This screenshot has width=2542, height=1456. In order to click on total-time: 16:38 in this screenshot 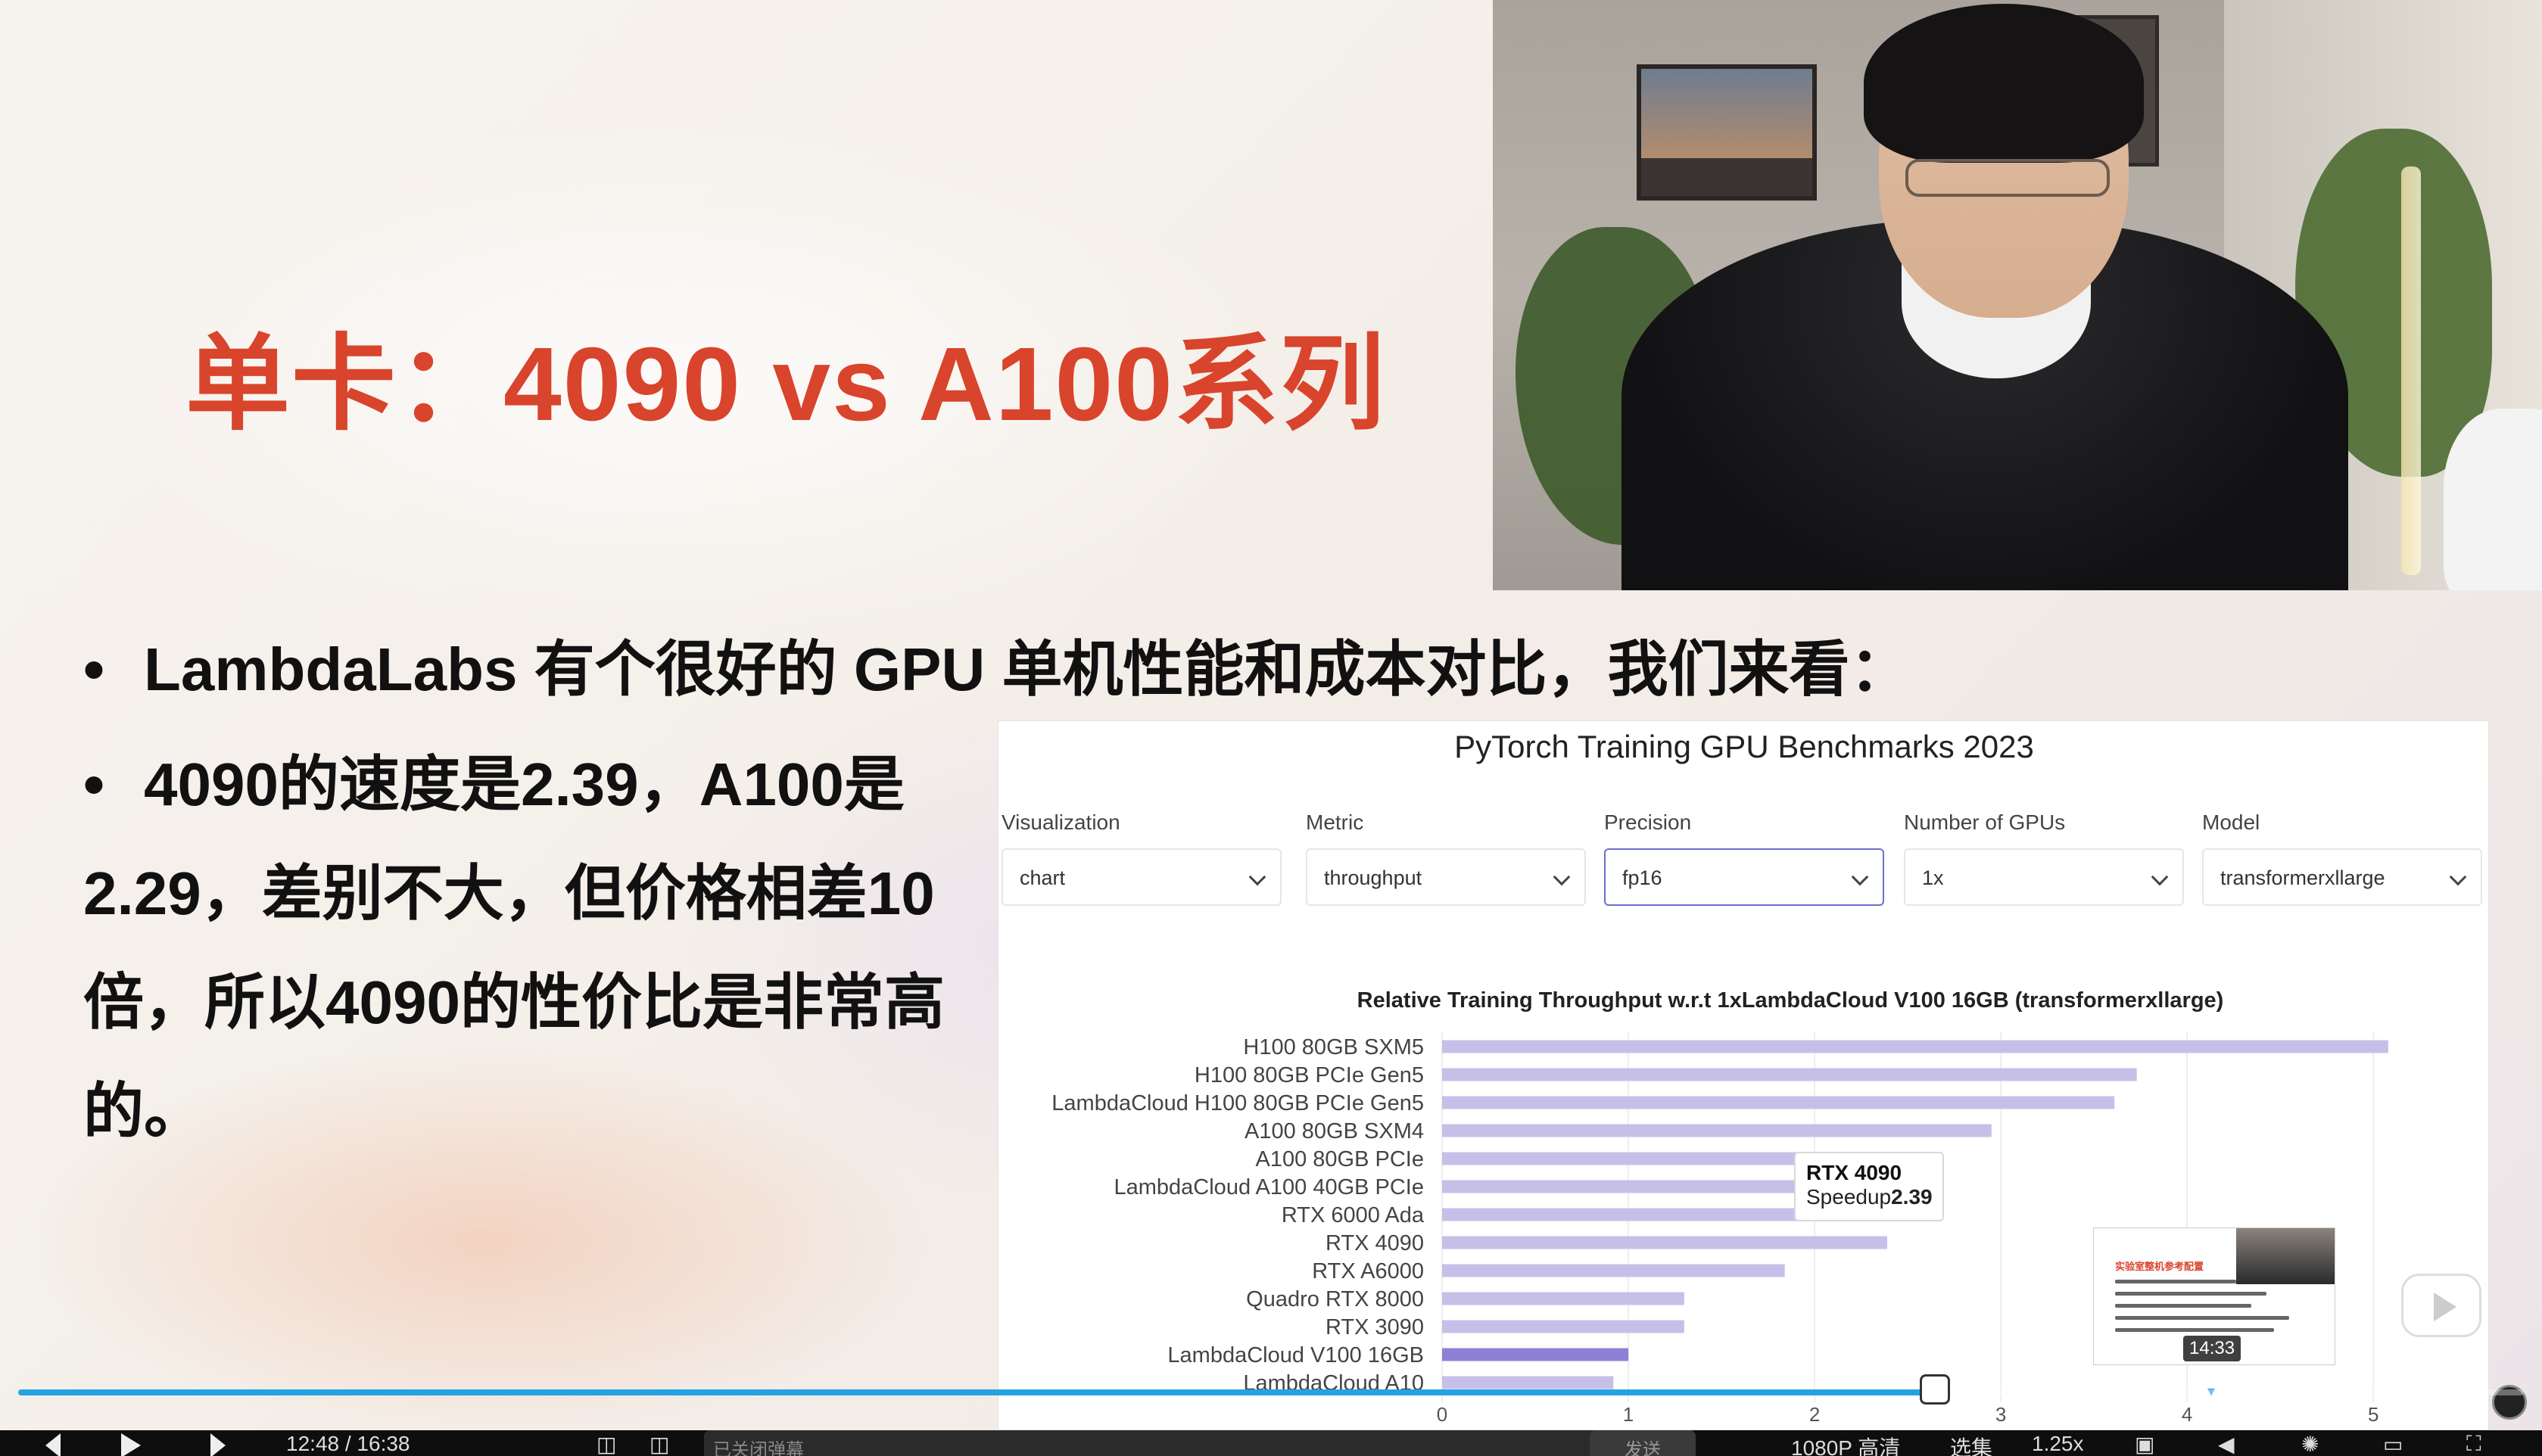, I will do `click(383, 1443)`.